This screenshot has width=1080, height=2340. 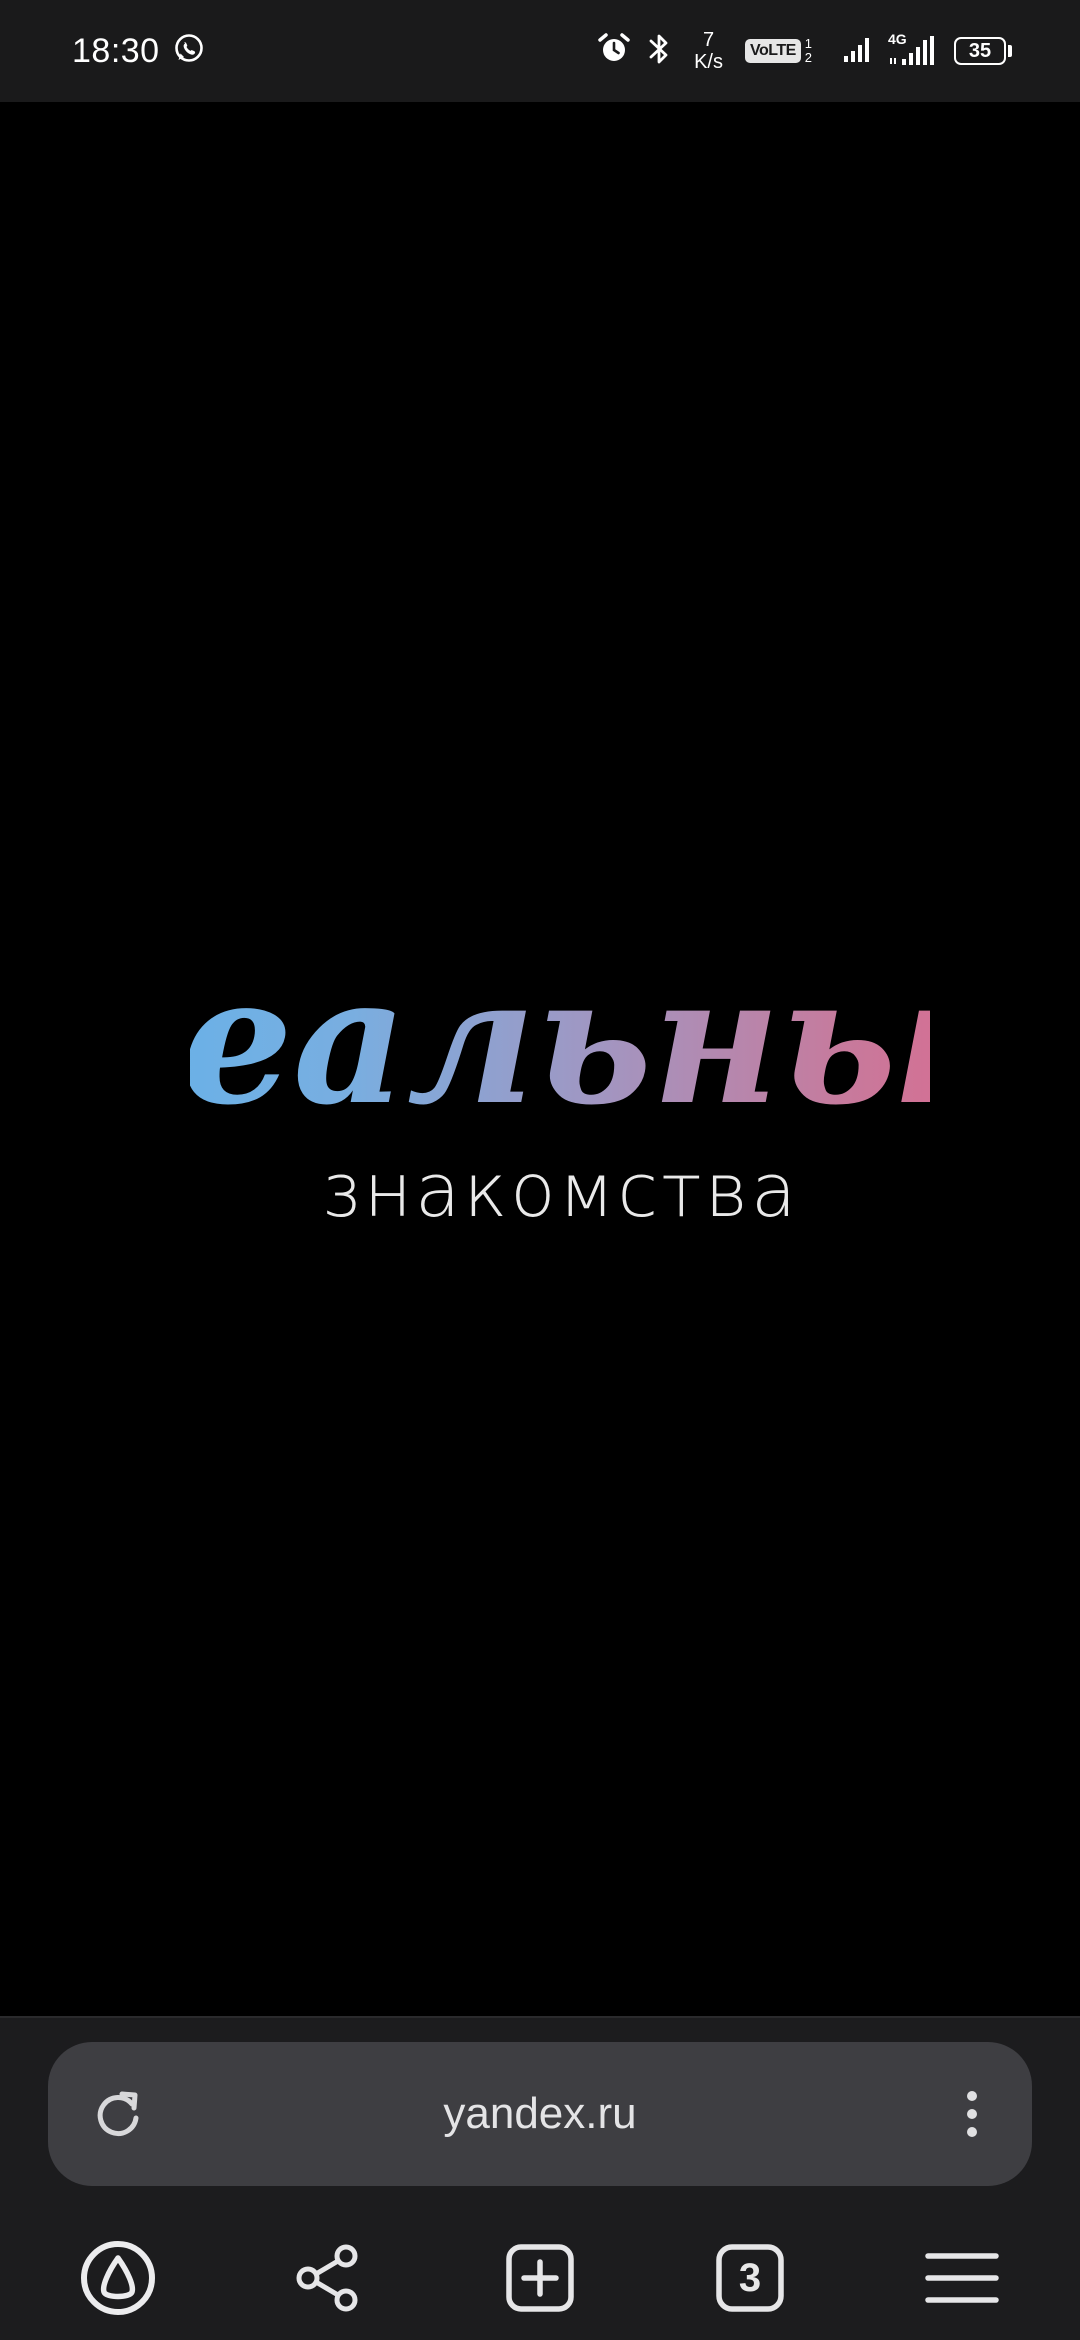 What do you see at coordinates (560, 1191) in the screenshot?
I see `logo-subtitle: знакомства` at bounding box center [560, 1191].